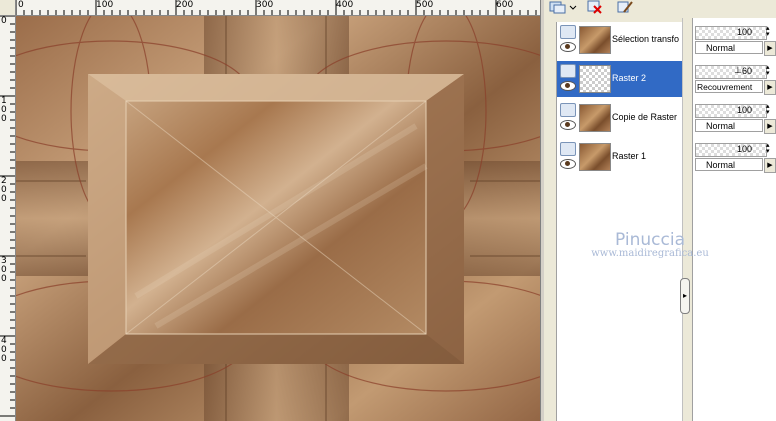 This screenshot has width=776, height=421. I want to click on new-layer-icon, so click(557, 7).